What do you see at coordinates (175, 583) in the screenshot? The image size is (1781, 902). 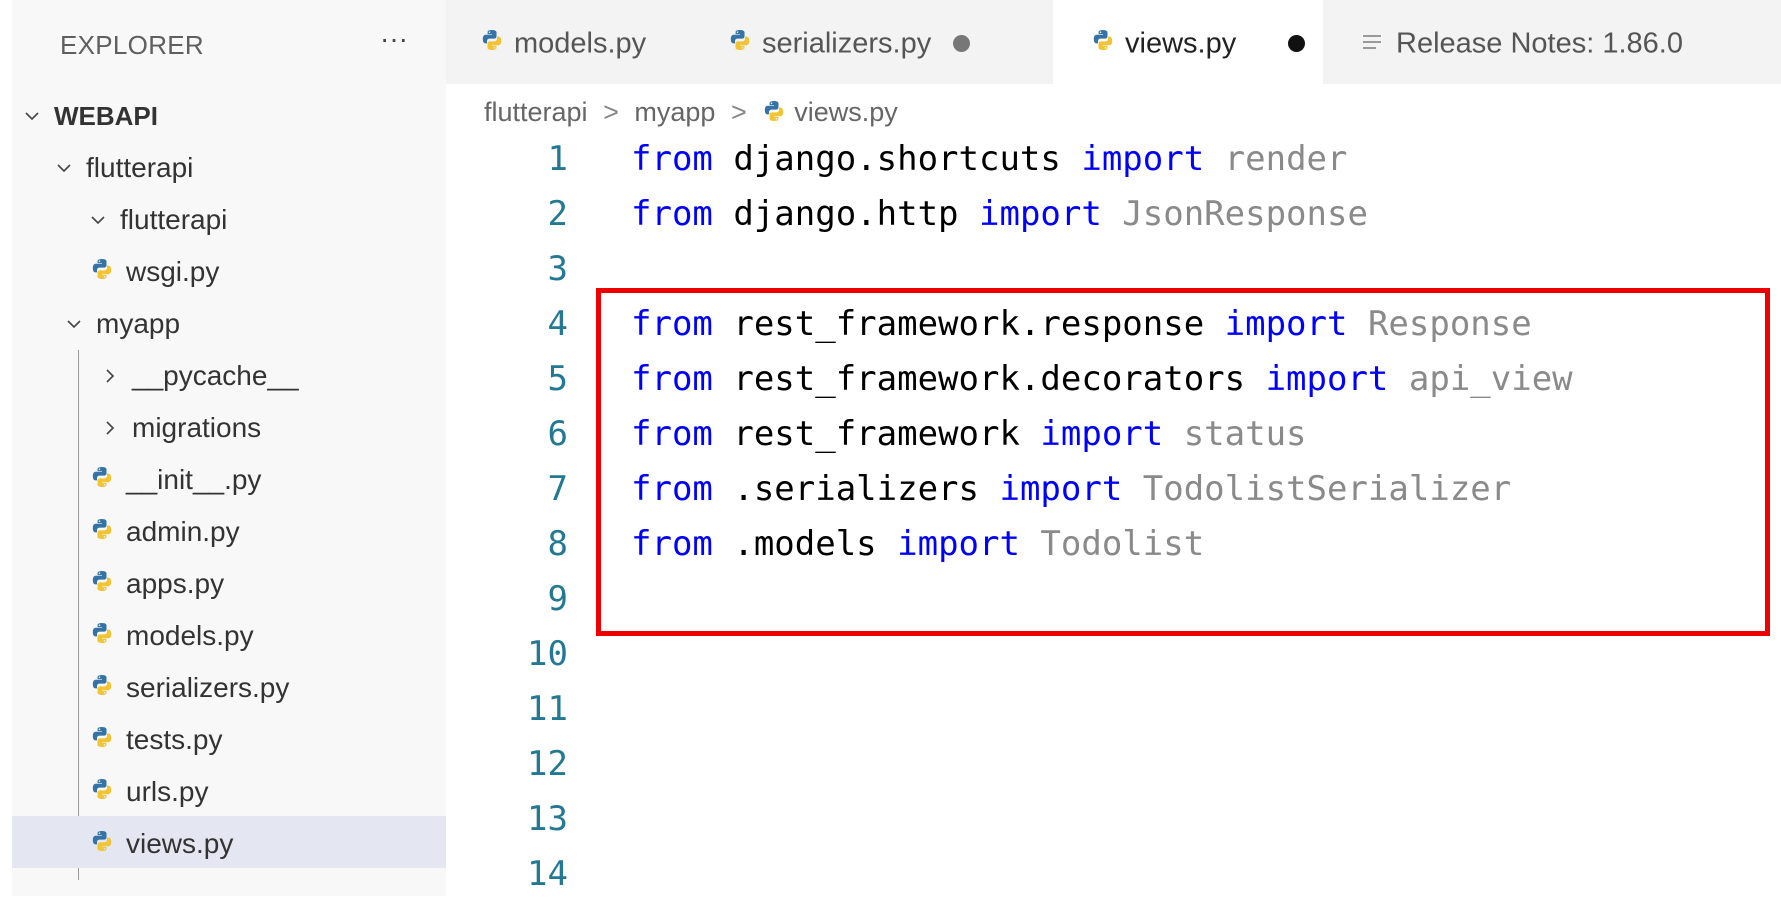 I see `tree-item-label: apps.py` at bounding box center [175, 583].